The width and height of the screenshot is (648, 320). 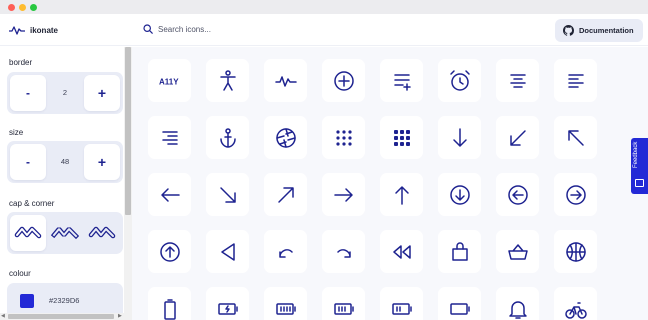 I want to click on add-to-list-icon, so click(x=402, y=82).